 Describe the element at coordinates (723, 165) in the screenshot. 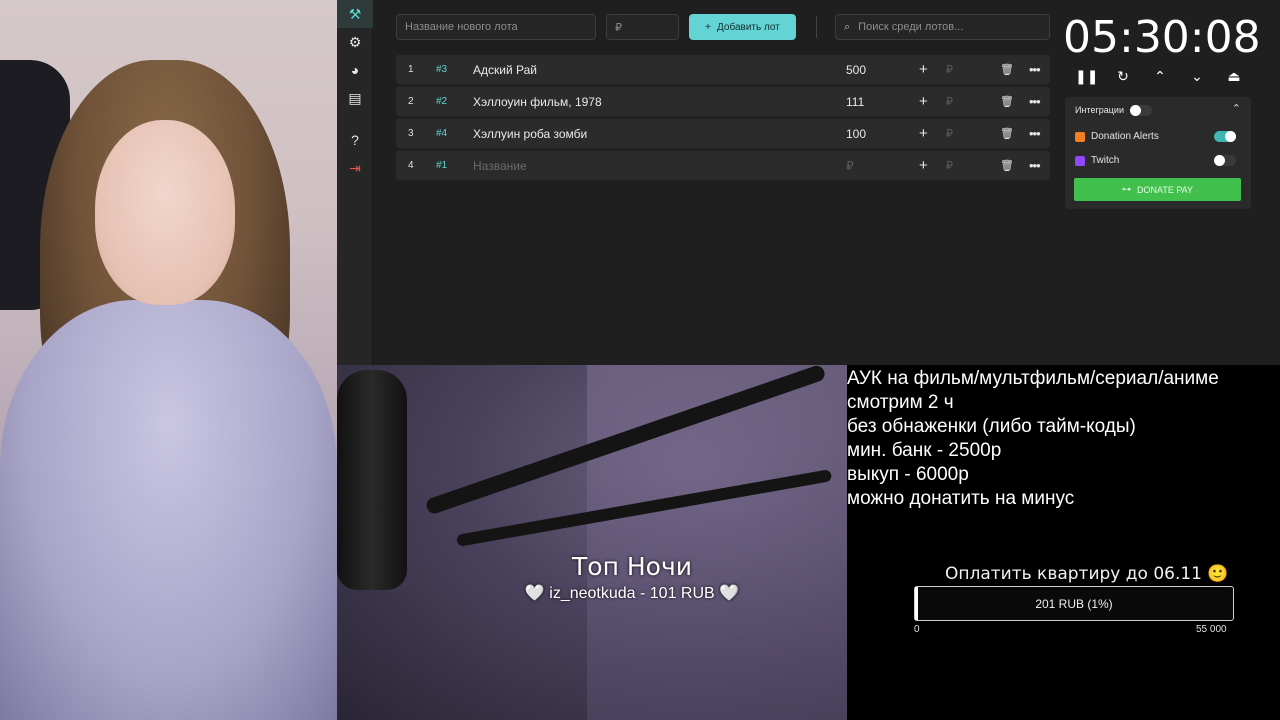

I see `lot-row-new: 4 #1 Название ₽ + ₽ 🗑 •••` at that location.